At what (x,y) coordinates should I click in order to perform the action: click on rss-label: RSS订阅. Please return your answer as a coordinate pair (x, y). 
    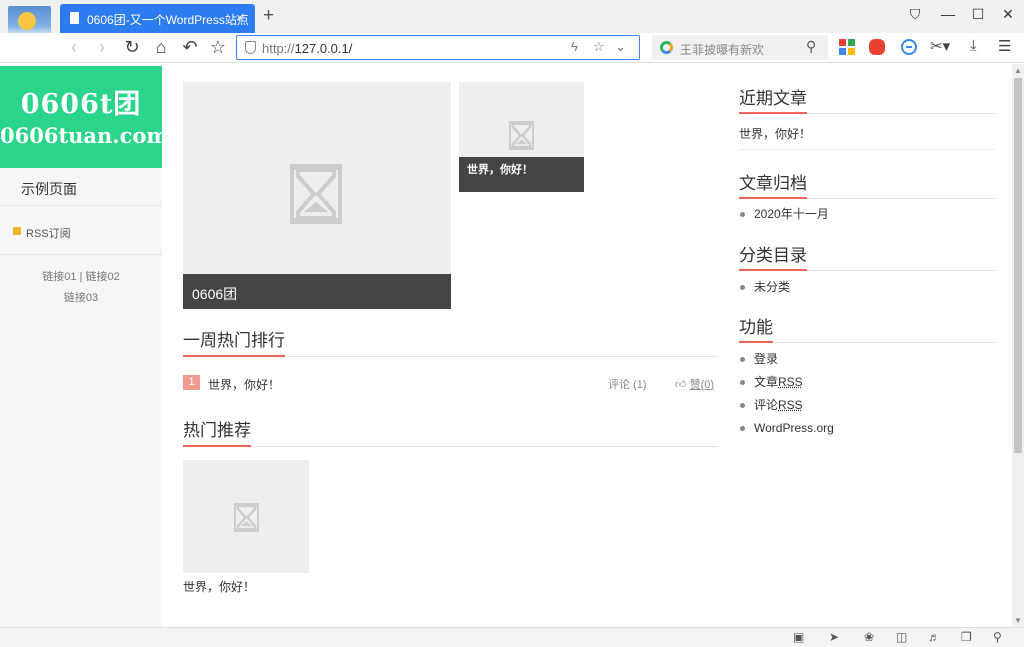
    Looking at the image, I should click on (48, 233).